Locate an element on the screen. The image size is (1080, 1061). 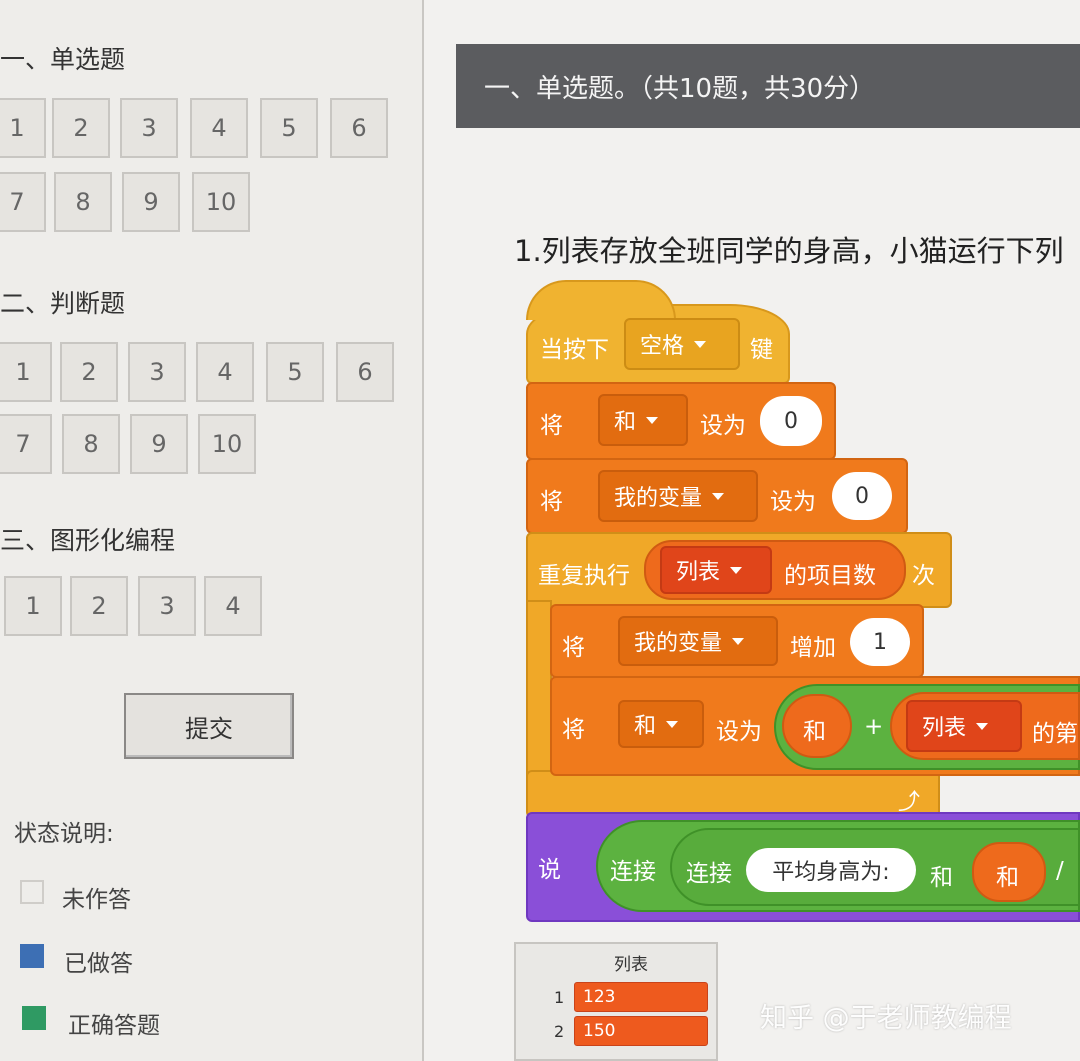
repeat-list-dropdown: 列表 is located at coordinates (716, 570).